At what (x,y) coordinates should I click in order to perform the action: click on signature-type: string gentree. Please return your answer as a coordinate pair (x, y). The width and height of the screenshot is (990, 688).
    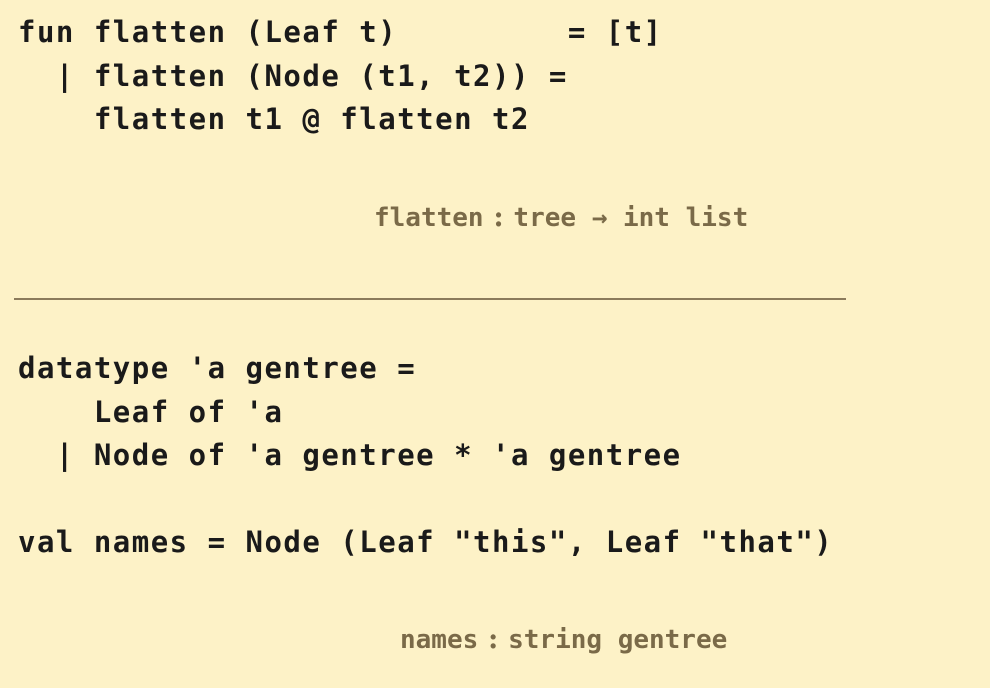
    Looking at the image, I should click on (618, 640).